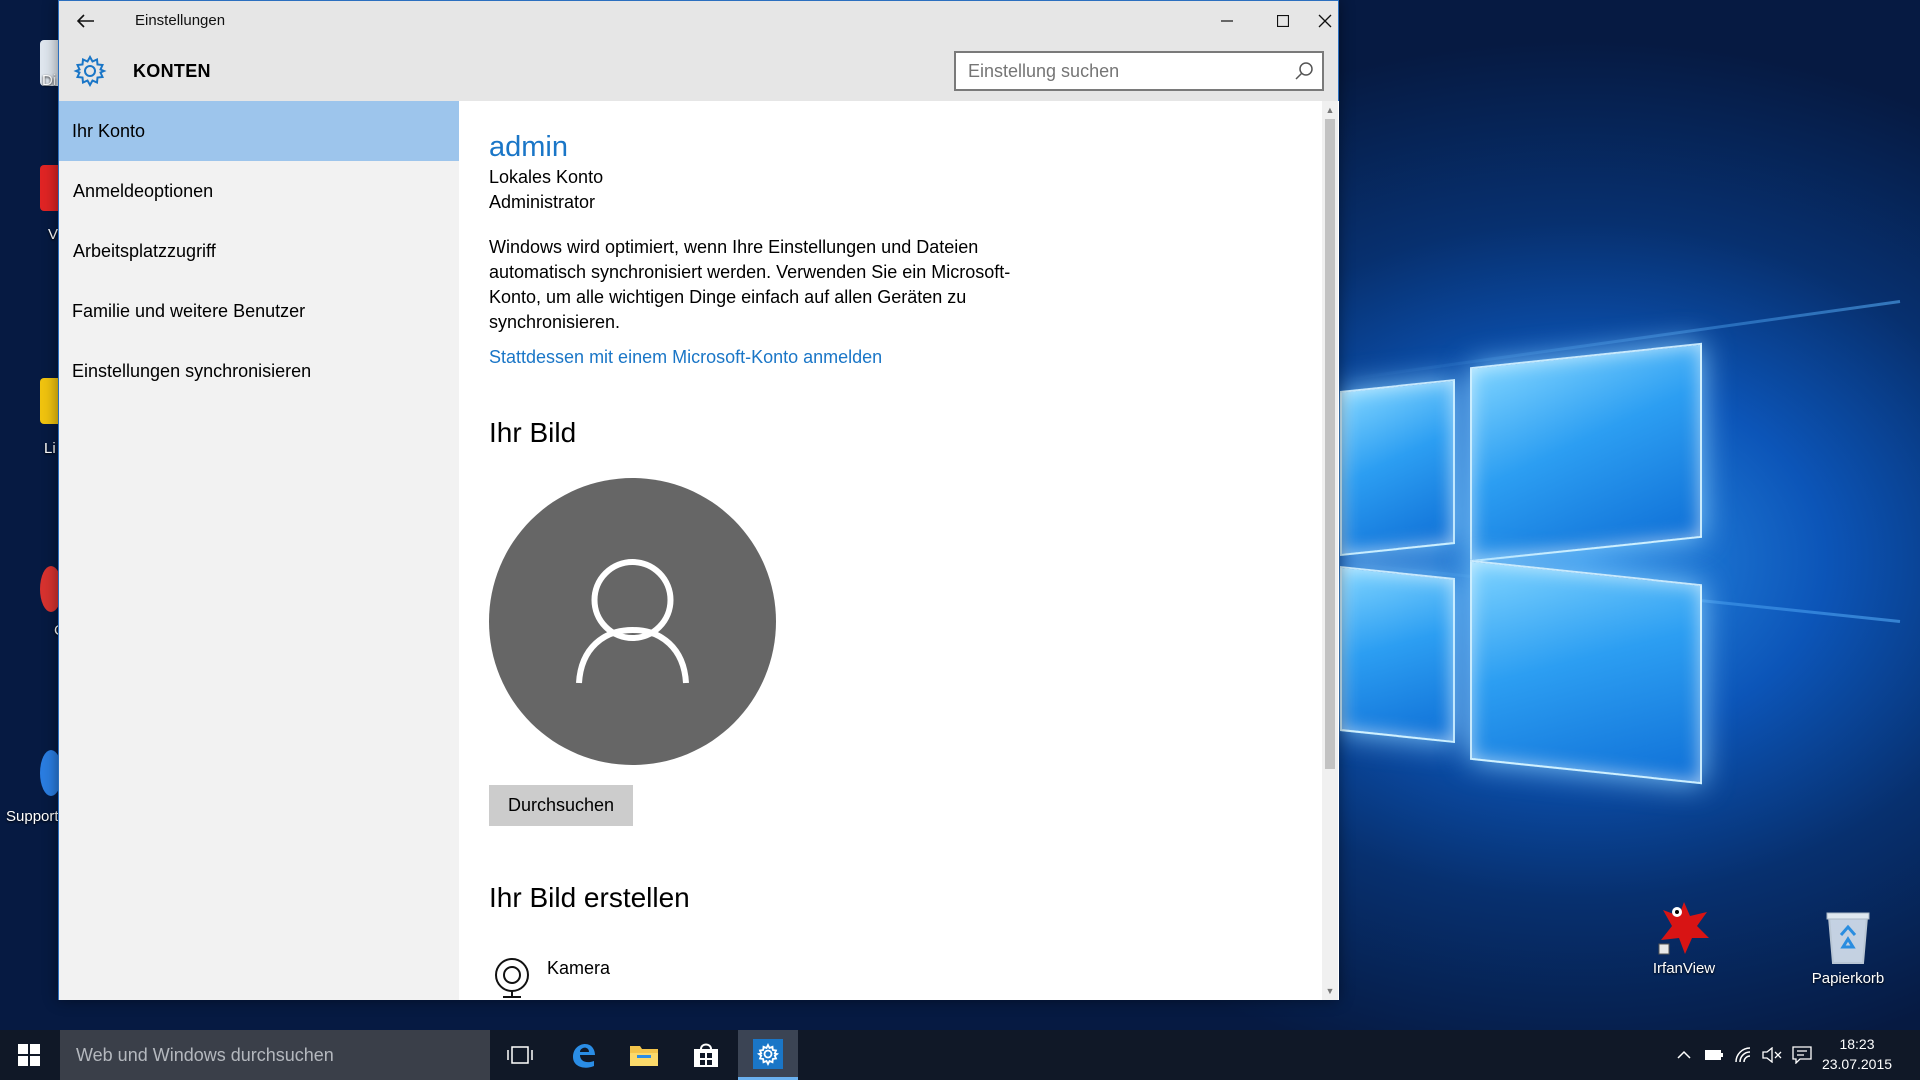  What do you see at coordinates (259, 191) in the screenshot?
I see `sidebar-item-anmeldeoptionen: Anmeldeoptionen` at bounding box center [259, 191].